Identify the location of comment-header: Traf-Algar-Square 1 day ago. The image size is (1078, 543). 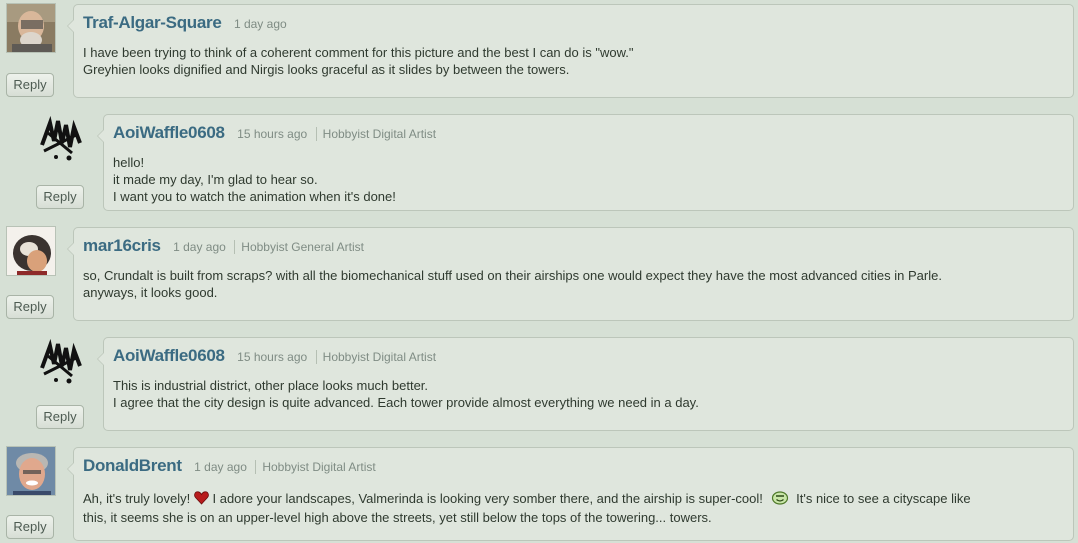
(185, 23).